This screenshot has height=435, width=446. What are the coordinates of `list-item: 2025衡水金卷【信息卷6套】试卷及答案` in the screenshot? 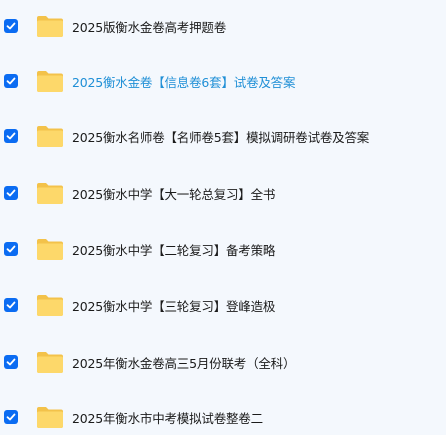 It's located at (223, 81).